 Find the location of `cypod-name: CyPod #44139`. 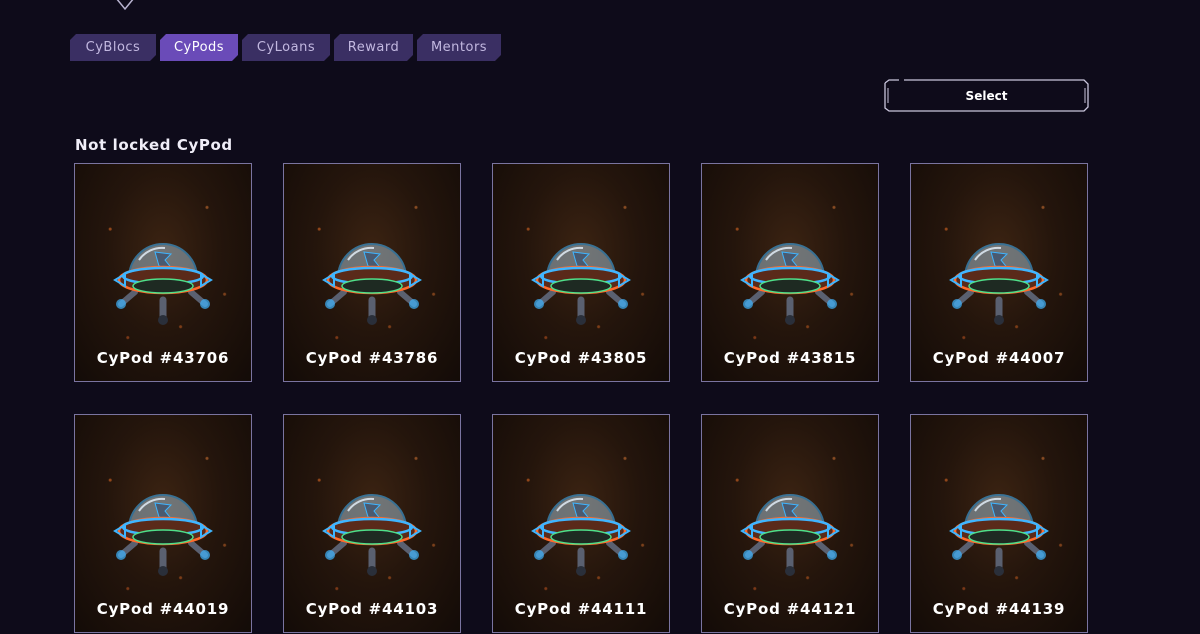

cypod-name: CyPod #44139 is located at coordinates (999, 609).